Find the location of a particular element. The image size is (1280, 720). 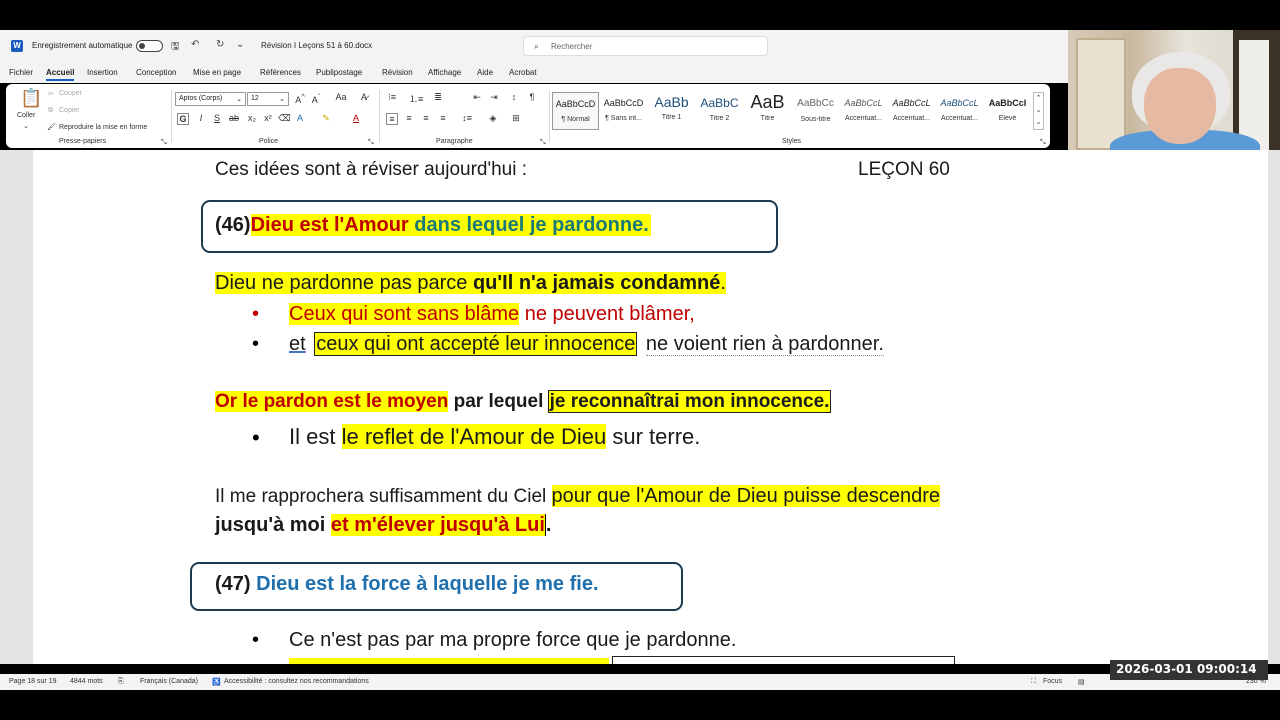

grow-font-icon: A^ is located at coordinates (300, 98).